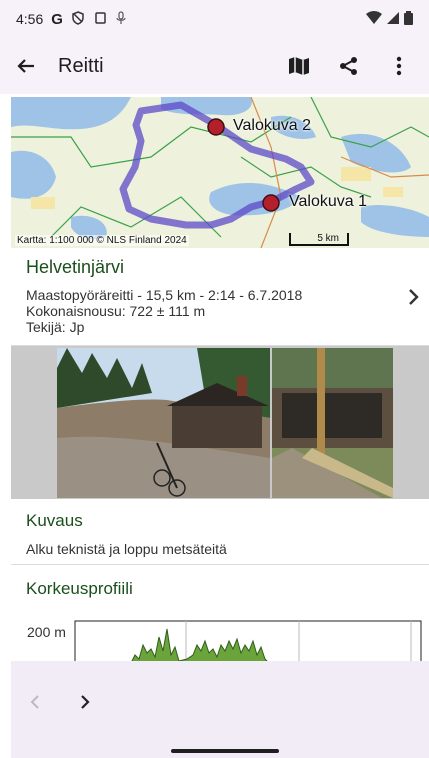  I want to click on map-scale: 5 km, so click(319, 239).